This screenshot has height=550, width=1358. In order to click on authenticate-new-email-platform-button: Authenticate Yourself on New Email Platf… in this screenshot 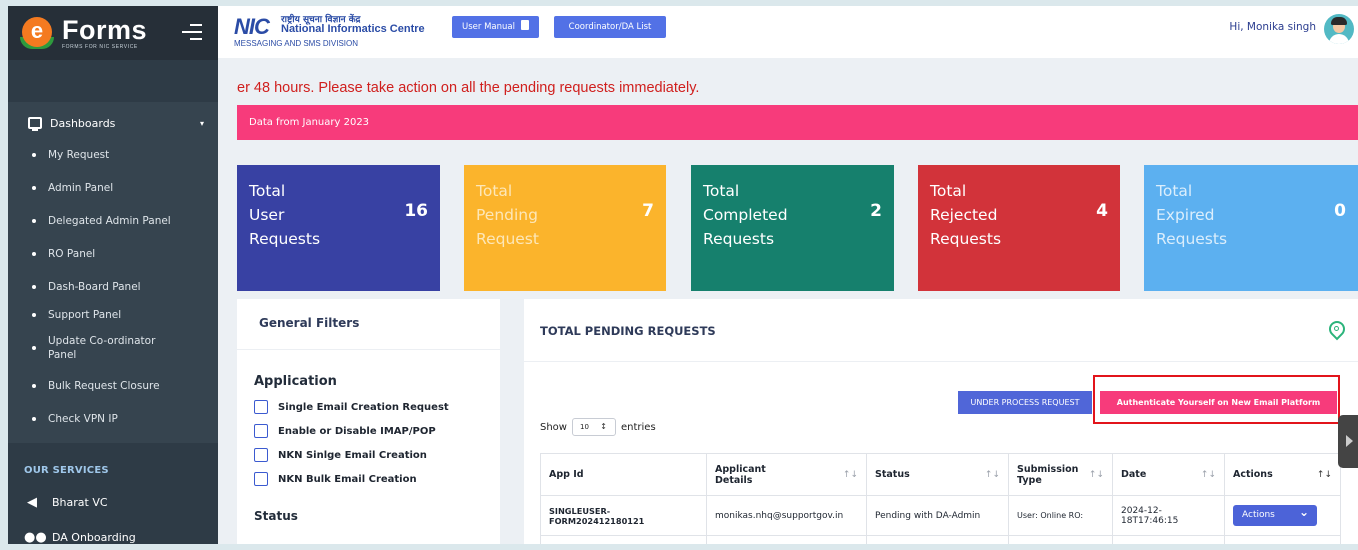, I will do `click(1218, 402)`.